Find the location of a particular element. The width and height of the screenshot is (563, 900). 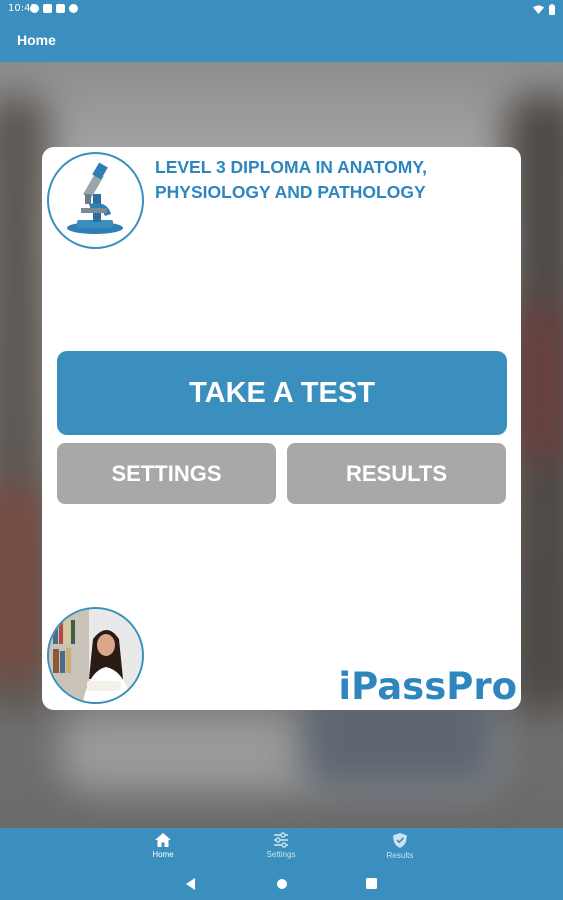

microscope-icon is located at coordinates (95, 198).